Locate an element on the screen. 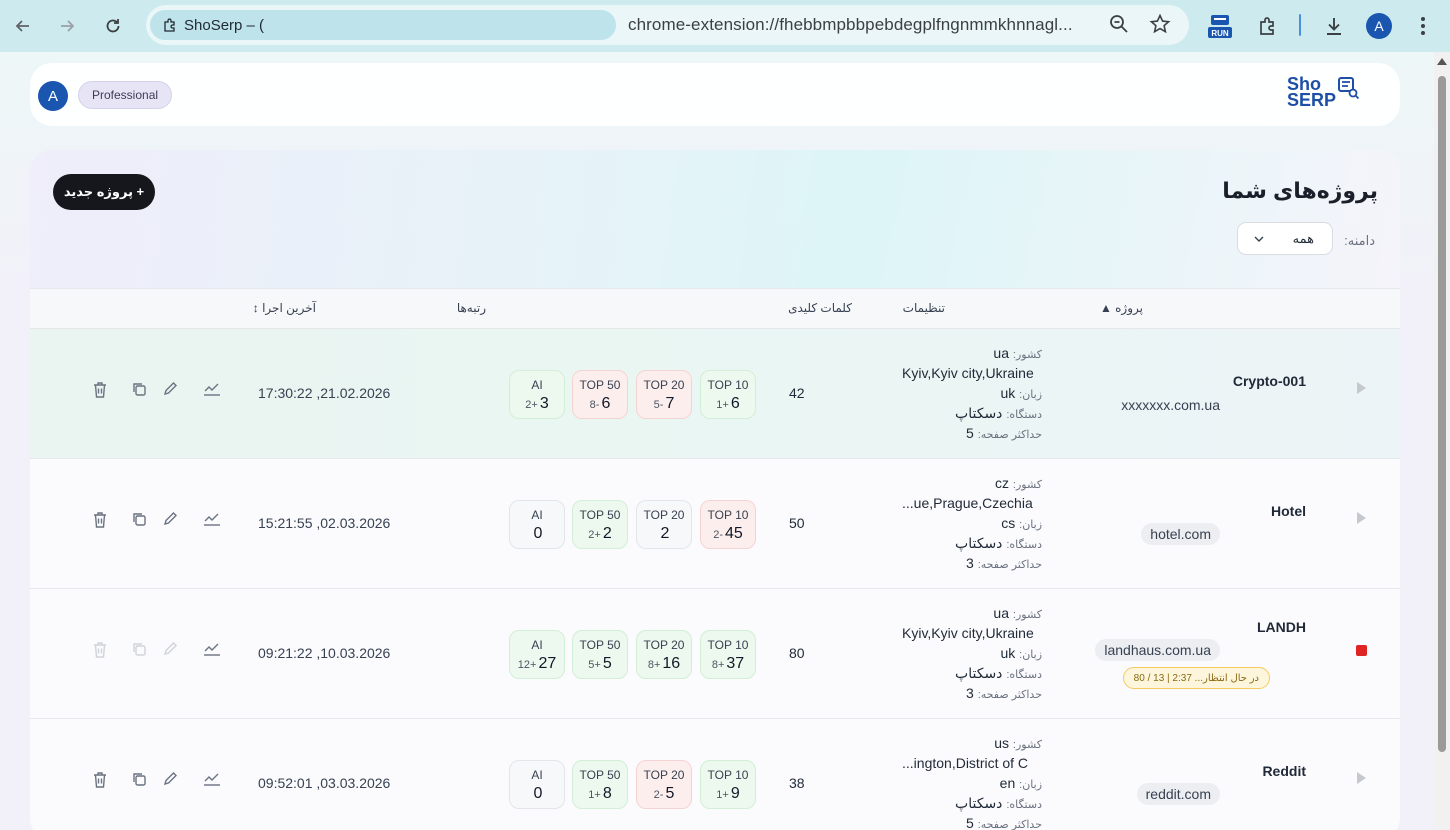 This screenshot has height=830, width=1450. run-badge-text: RUN is located at coordinates (1220, 33).